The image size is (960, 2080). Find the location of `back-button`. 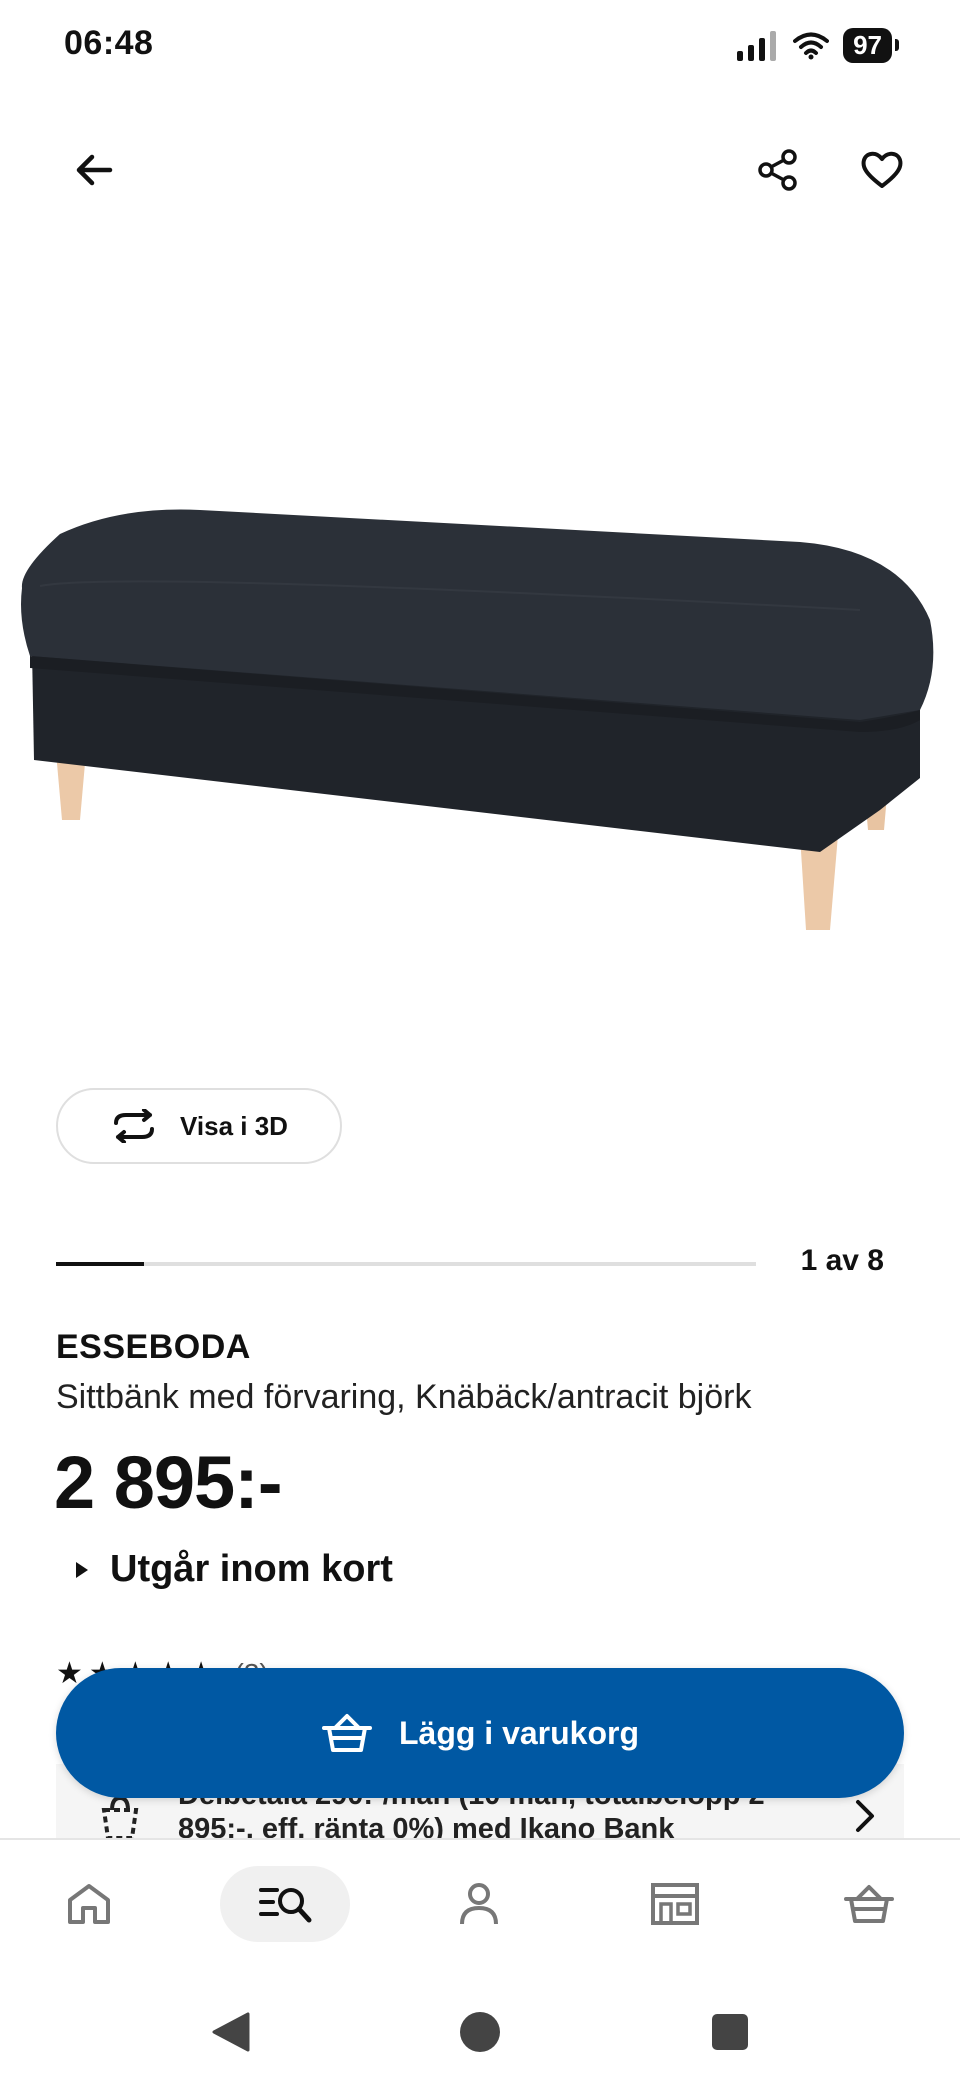

back-button is located at coordinates (94, 170).